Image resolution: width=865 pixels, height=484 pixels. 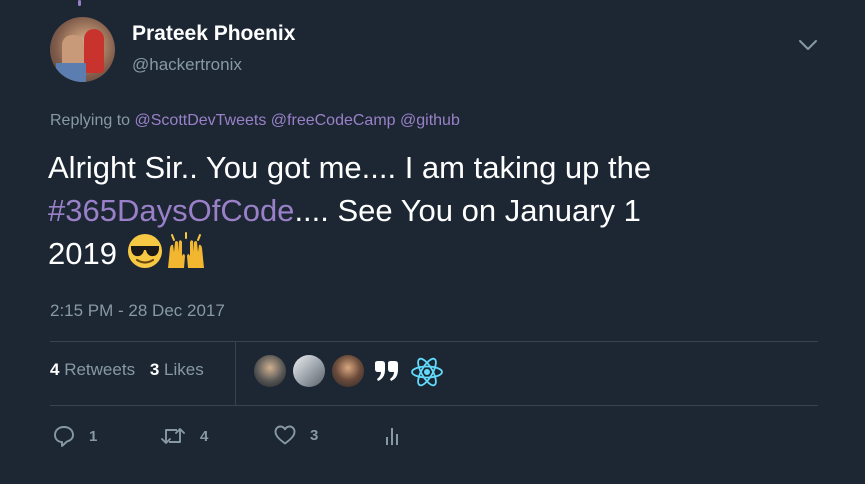 I want to click on tweet-text-line2: .... See You on January 1, so click(x=467, y=210).